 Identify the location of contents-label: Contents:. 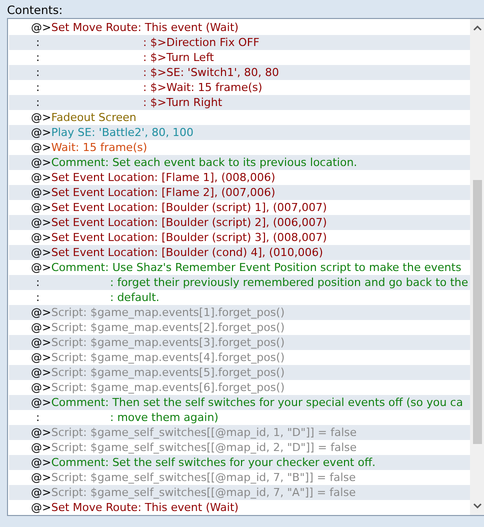
(35, 10).